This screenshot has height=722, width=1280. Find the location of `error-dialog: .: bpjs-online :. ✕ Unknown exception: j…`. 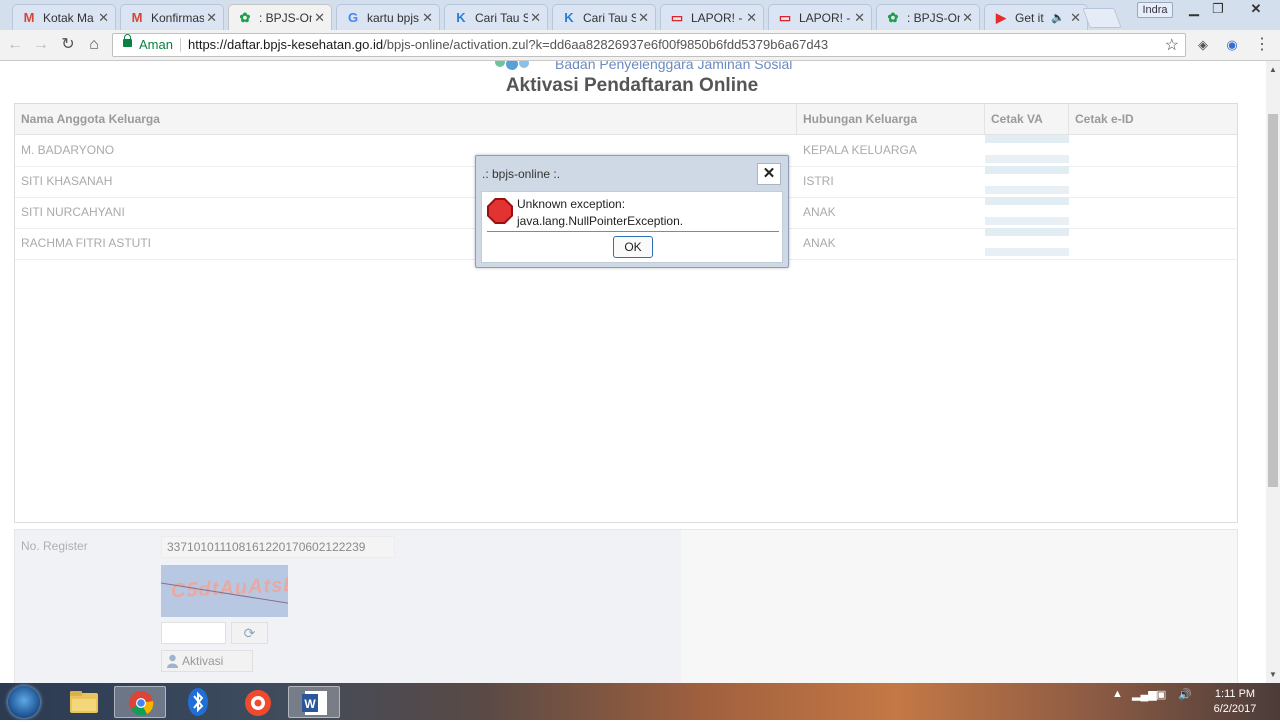

error-dialog: .: bpjs-online :. ✕ Unknown exception: j… is located at coordinates (632, 211).